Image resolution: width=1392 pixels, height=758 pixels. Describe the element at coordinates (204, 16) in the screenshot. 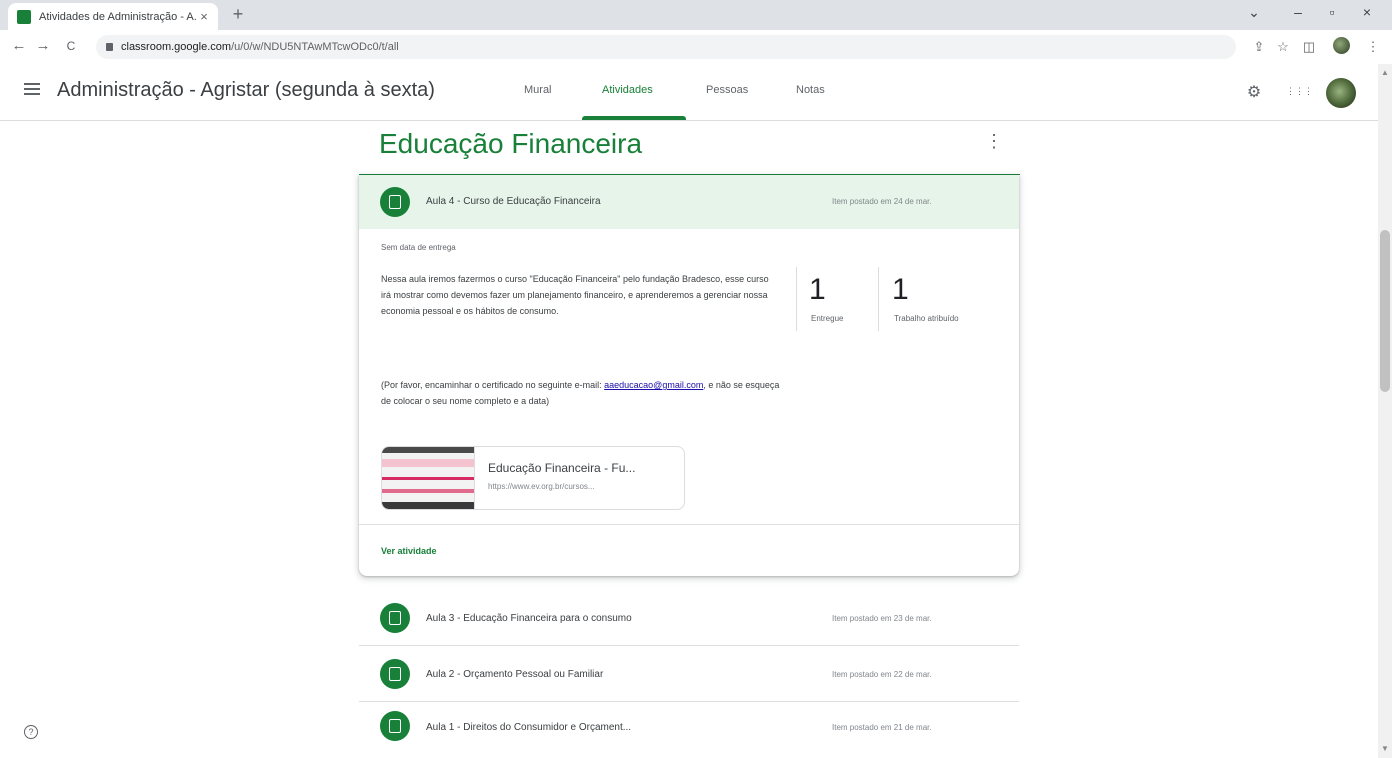

I see `close-tab-icon: ×` at that location.